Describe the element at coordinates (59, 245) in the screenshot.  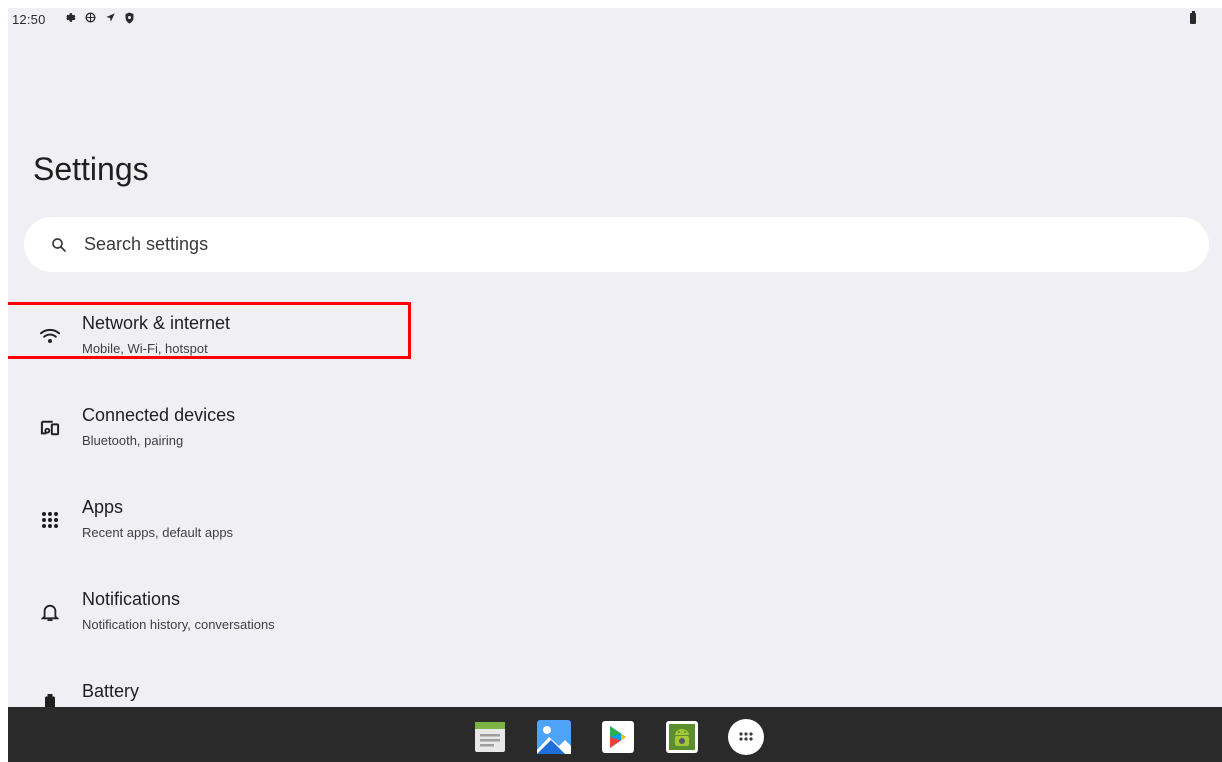
I see `search-icon` at that location.